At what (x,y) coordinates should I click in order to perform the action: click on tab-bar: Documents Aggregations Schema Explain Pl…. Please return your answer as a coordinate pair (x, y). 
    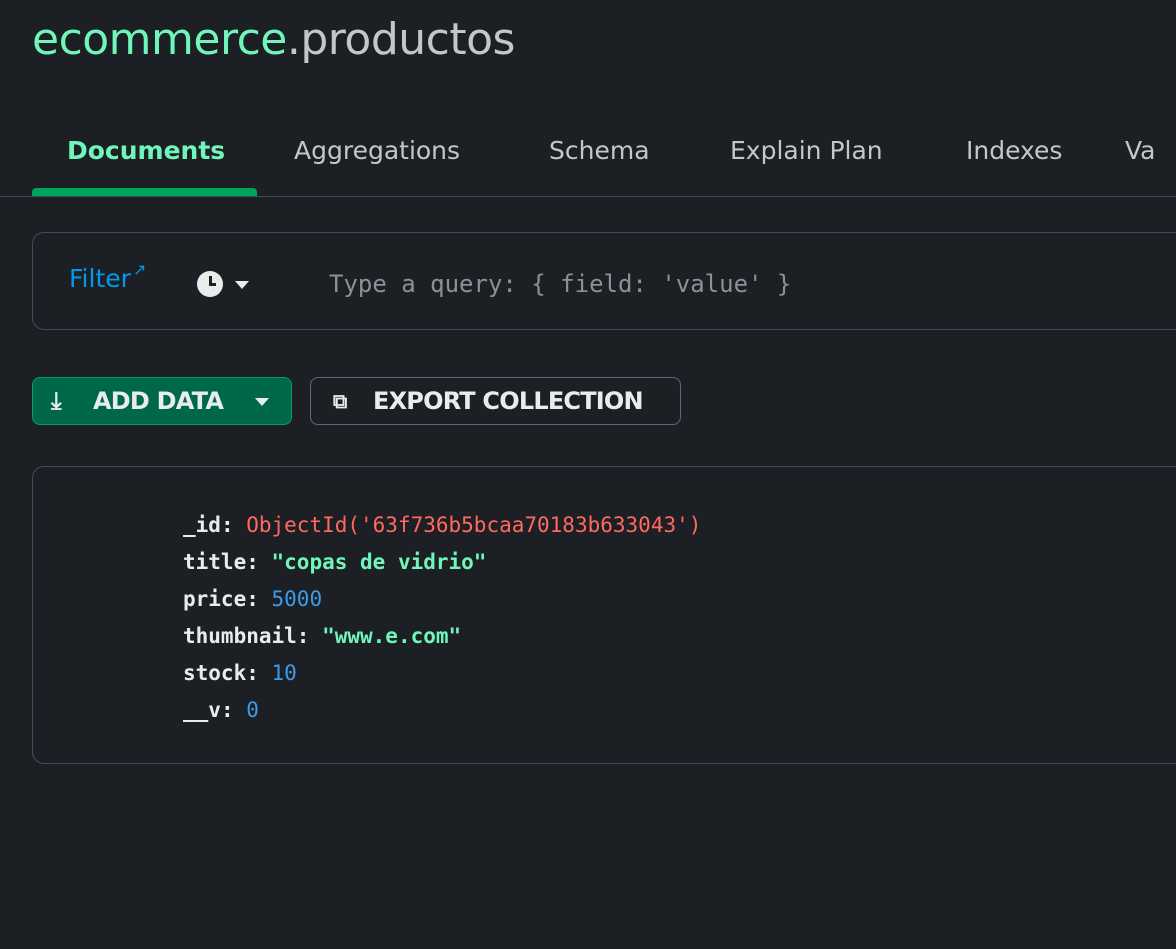
    Looking at the image, I should click on (588, 157).